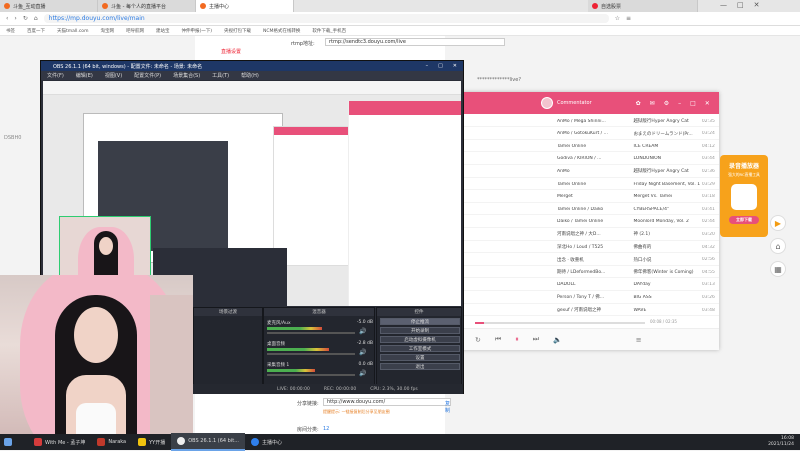 This screenshot has height=451, width=800. Describe the element at coordinates (420, 366) in the screenshot. I see `exit-button: 退出` at that location.